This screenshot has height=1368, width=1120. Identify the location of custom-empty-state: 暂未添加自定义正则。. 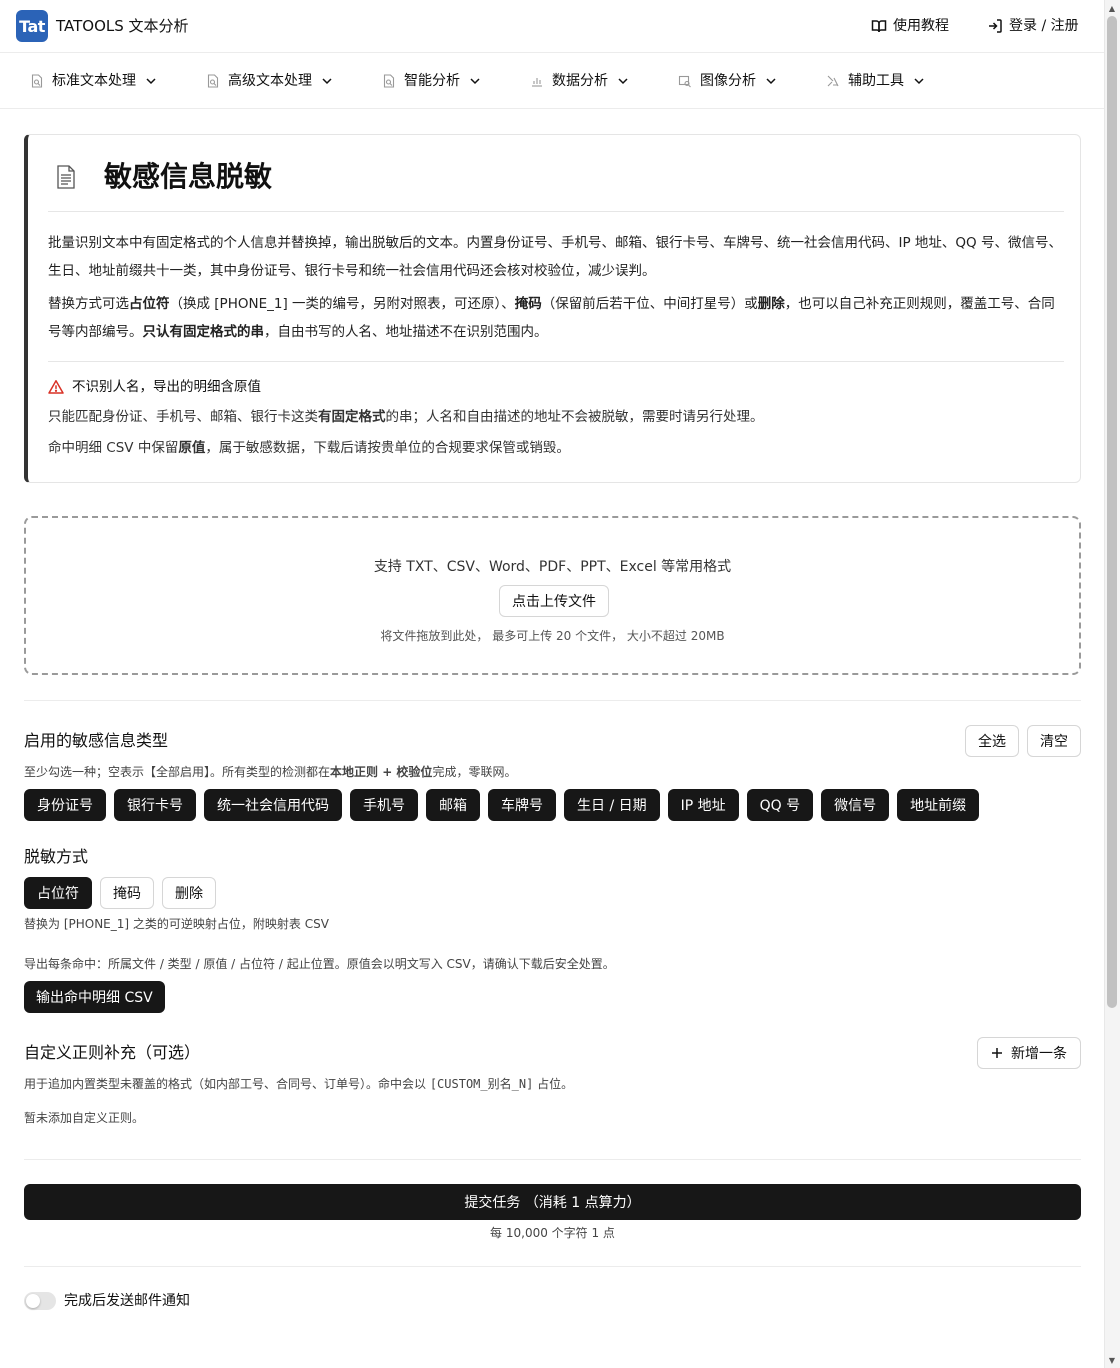
(84, 1118).